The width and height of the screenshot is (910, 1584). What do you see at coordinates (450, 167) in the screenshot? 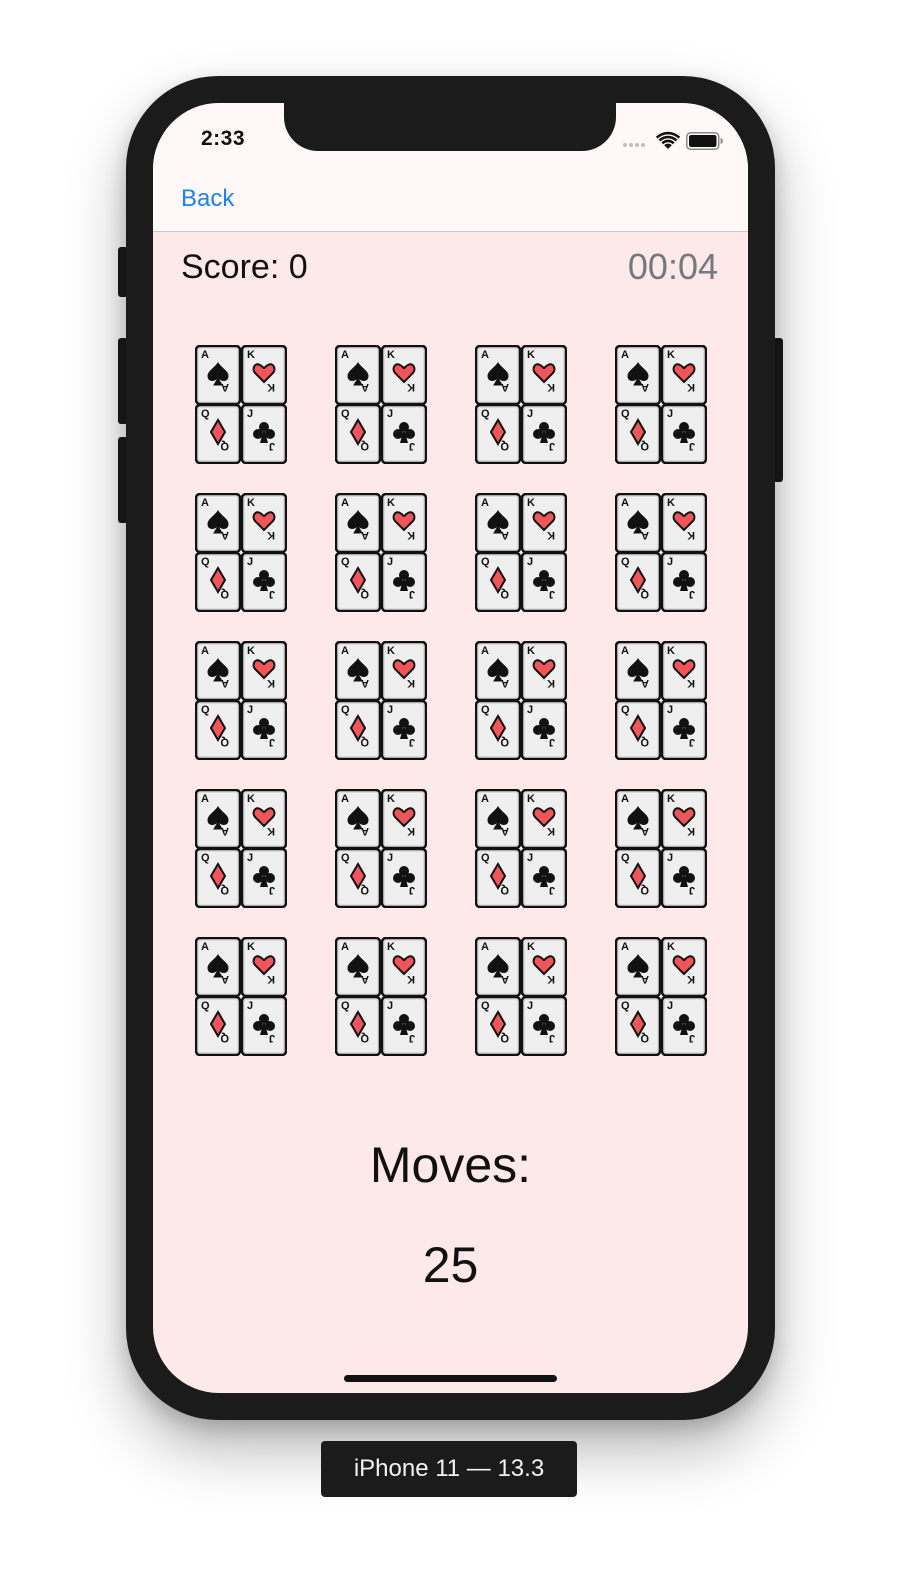
I see `navigation-bar: 2:33 Back` at bounding box center [450, 167].